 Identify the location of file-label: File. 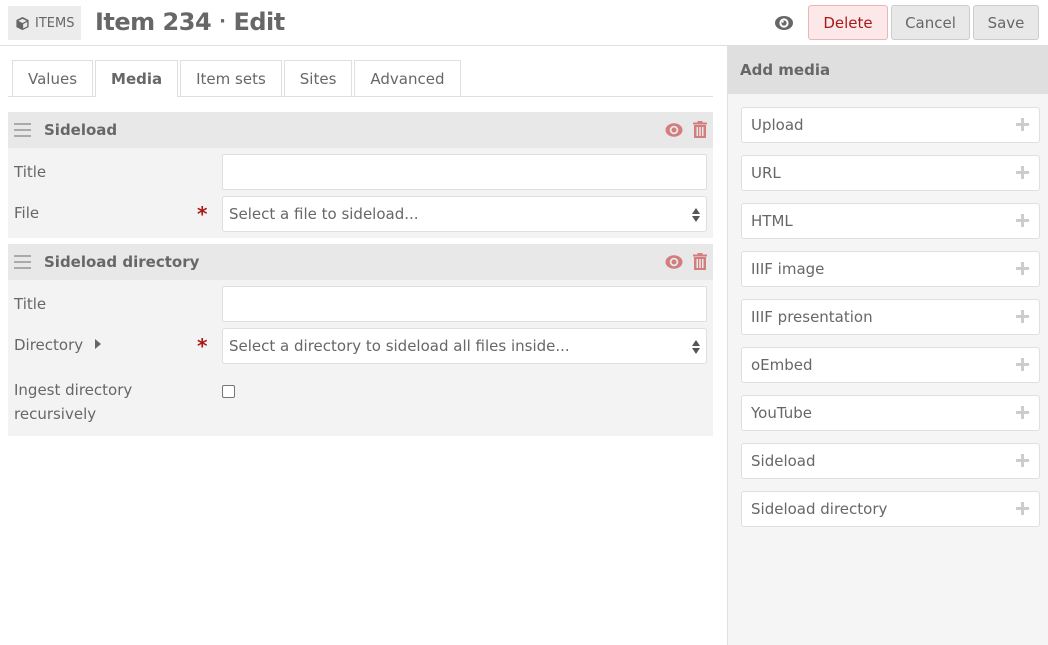
(27, 213).